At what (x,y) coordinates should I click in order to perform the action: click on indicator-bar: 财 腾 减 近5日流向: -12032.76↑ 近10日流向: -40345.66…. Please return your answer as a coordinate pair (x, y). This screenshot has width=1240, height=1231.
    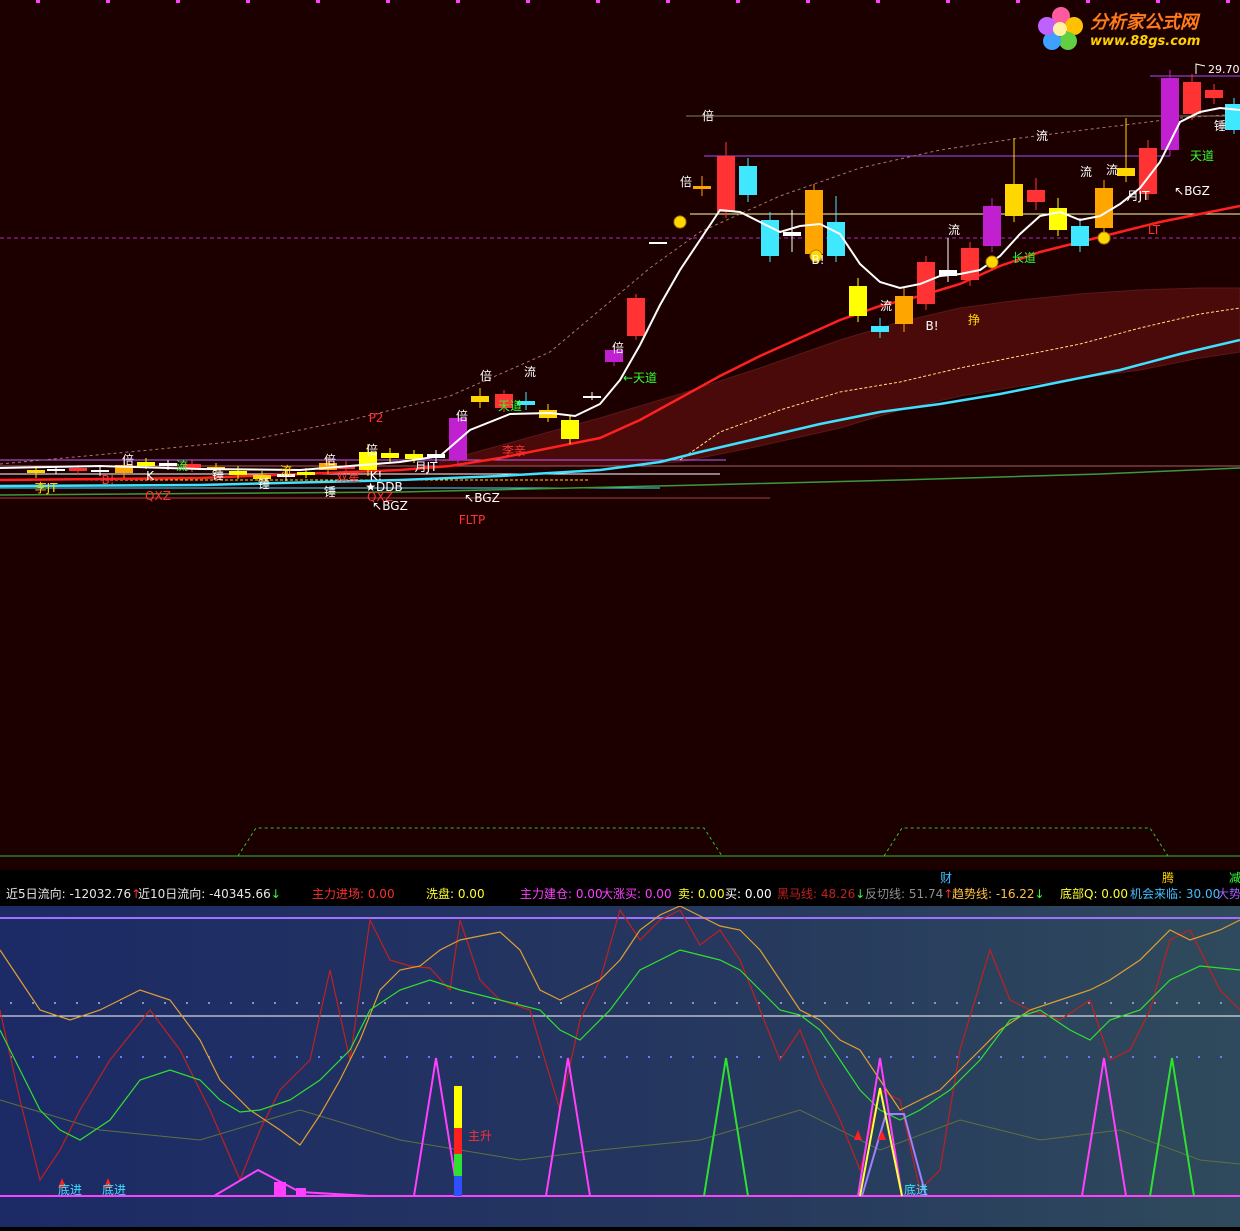
    Looking at the image, I should click on (620, 888).